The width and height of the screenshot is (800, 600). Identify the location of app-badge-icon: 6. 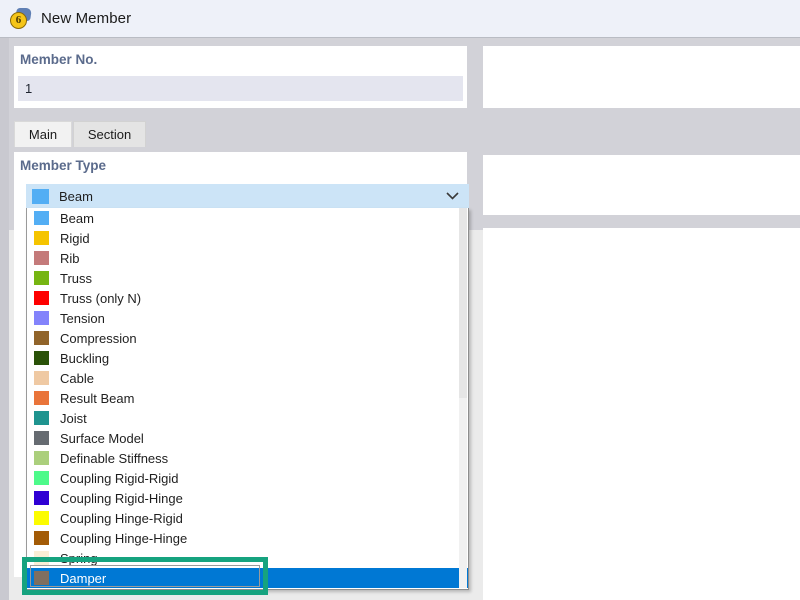
(21, 18).